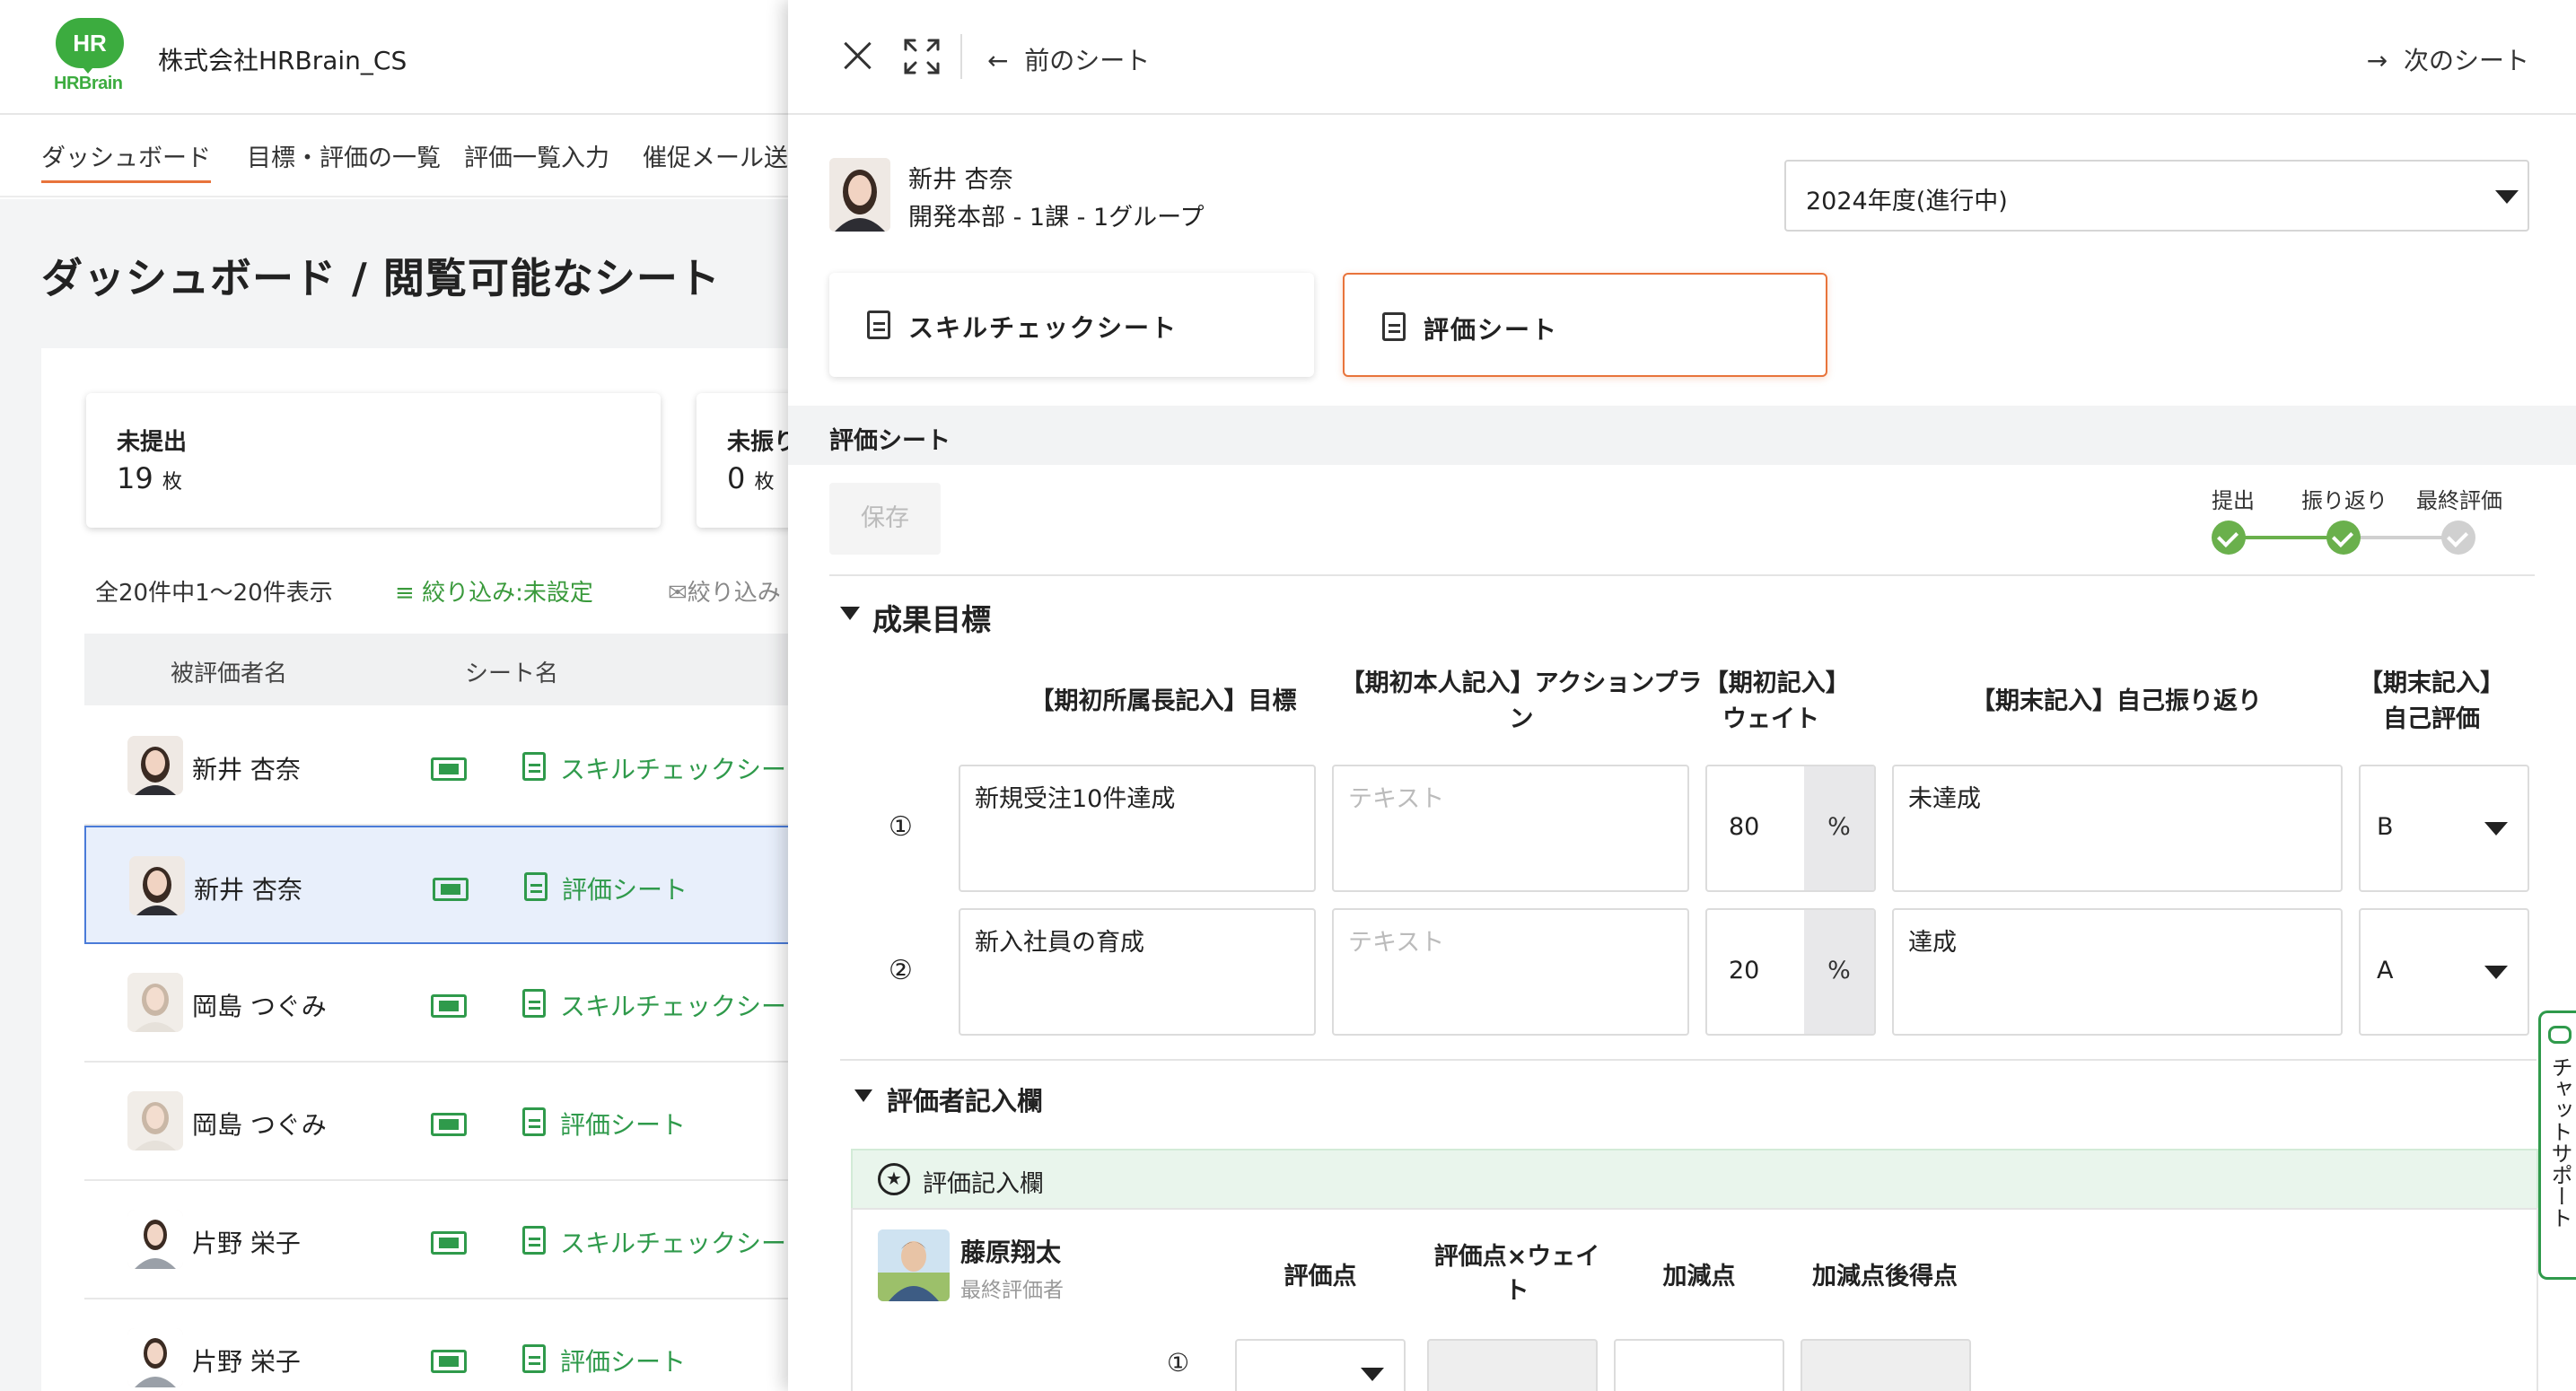 The image size is (2576, 1391). What do you see at coordinates (2459, 500) in the screenshot?
I see `step-label-final: 最終評価` at bounding box center [2459, 500].